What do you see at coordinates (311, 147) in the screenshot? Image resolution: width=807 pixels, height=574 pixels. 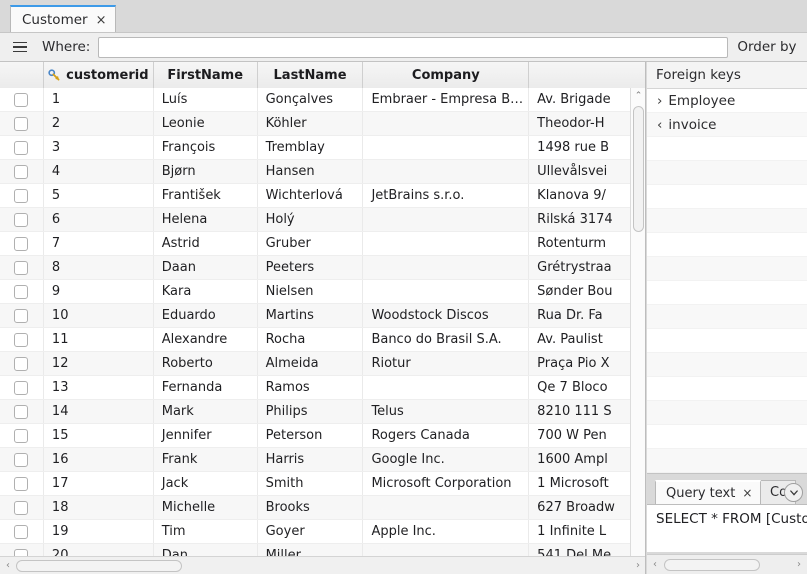 I see `cell-lastname: Tremblay` at bounding box center [311, 147].